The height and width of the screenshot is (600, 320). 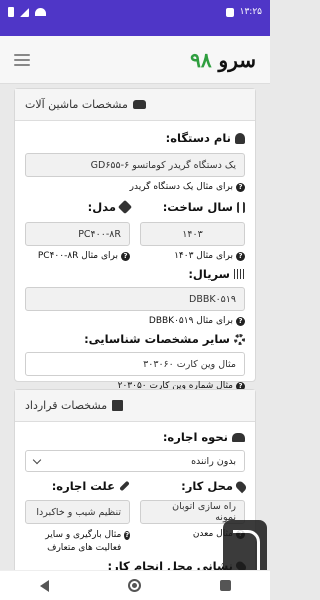 I want to click on tag-icon, so click(x=125, y=207).